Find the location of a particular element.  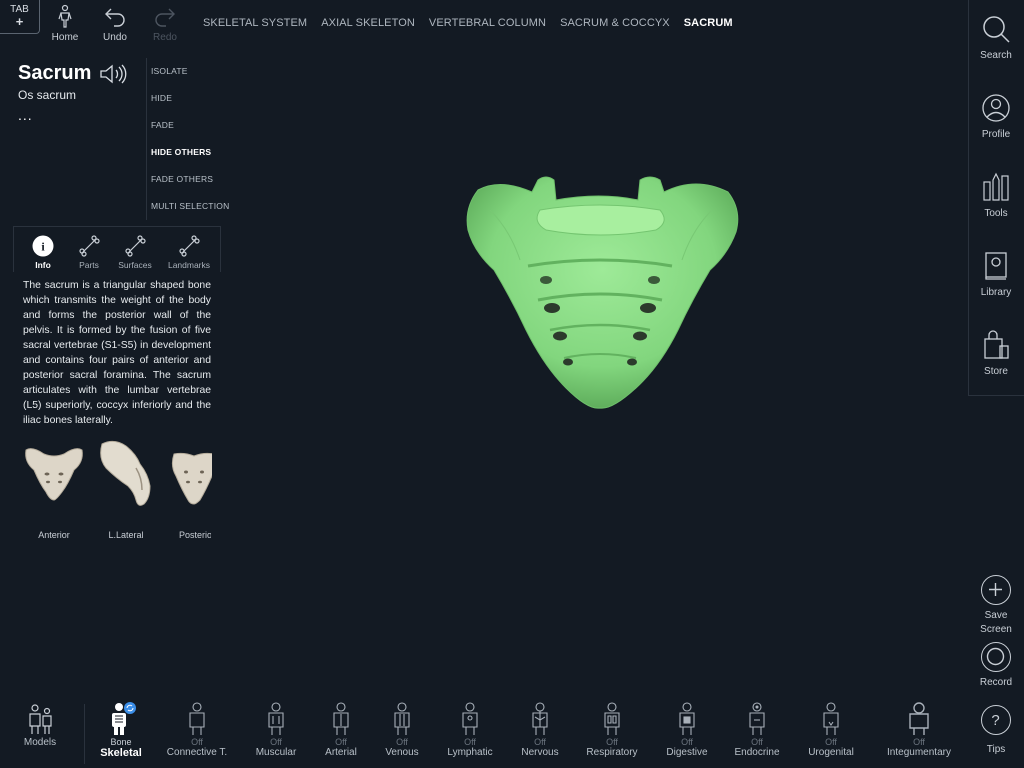

system-skeletal: Bone Skeletal is located at coordinates (121, 730).